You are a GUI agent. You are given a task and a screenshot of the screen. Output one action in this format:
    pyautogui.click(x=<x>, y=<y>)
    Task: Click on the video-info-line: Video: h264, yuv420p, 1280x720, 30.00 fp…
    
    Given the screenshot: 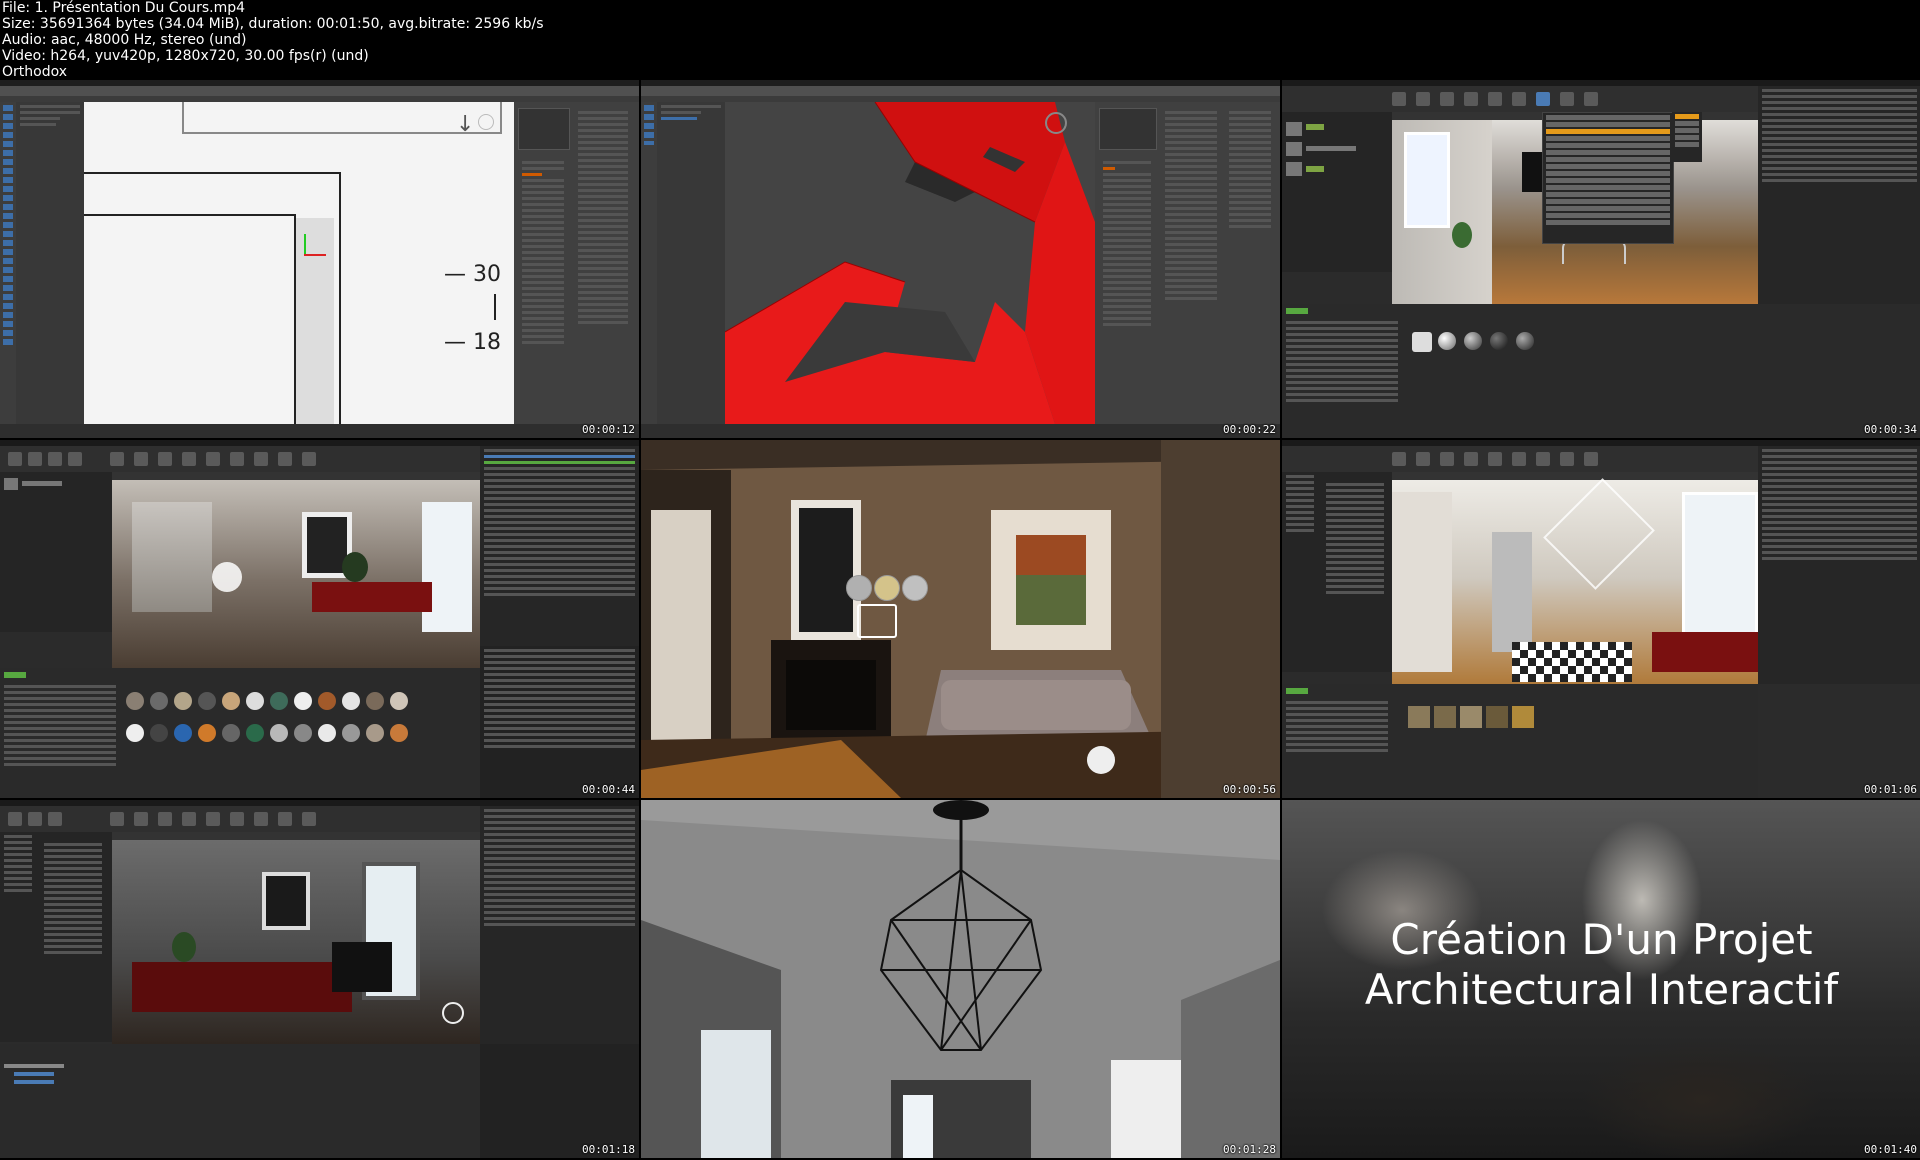 What is the action you would take?
    pyautogui.click(x=185, y=56)
    